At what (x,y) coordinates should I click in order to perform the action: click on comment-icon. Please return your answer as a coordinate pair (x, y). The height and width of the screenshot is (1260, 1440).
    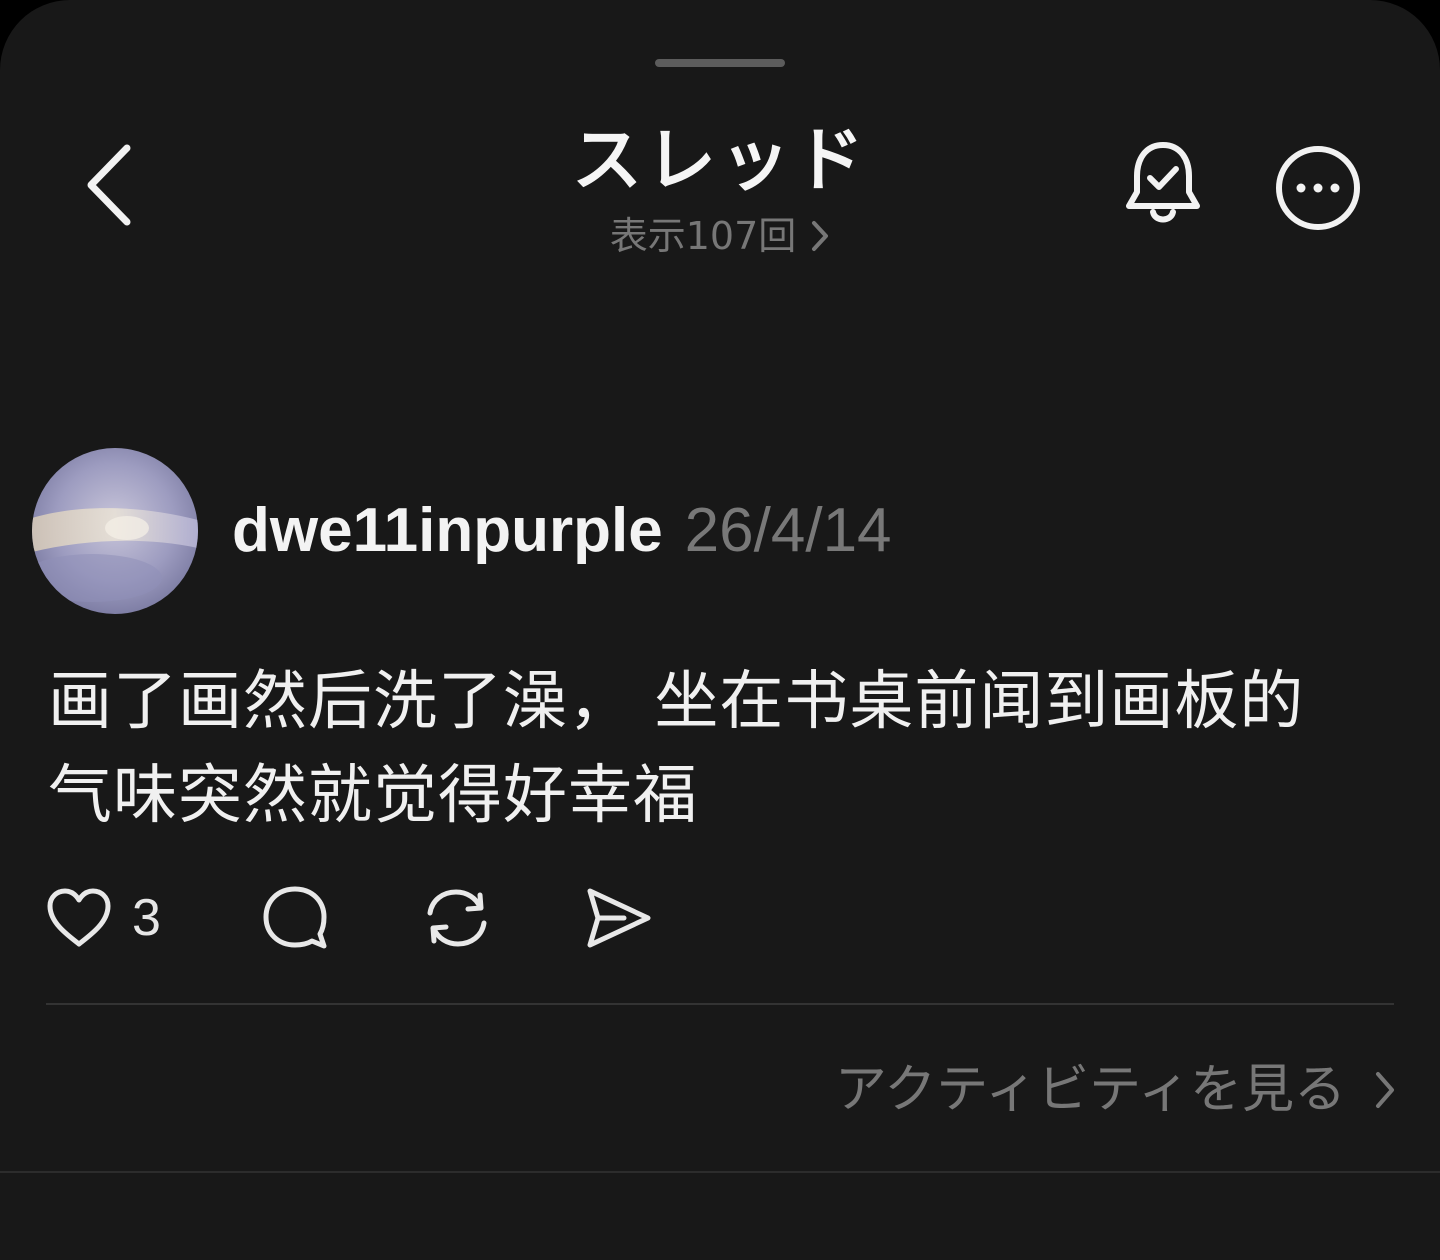
    Looking at the image, I should click on (295, 918).